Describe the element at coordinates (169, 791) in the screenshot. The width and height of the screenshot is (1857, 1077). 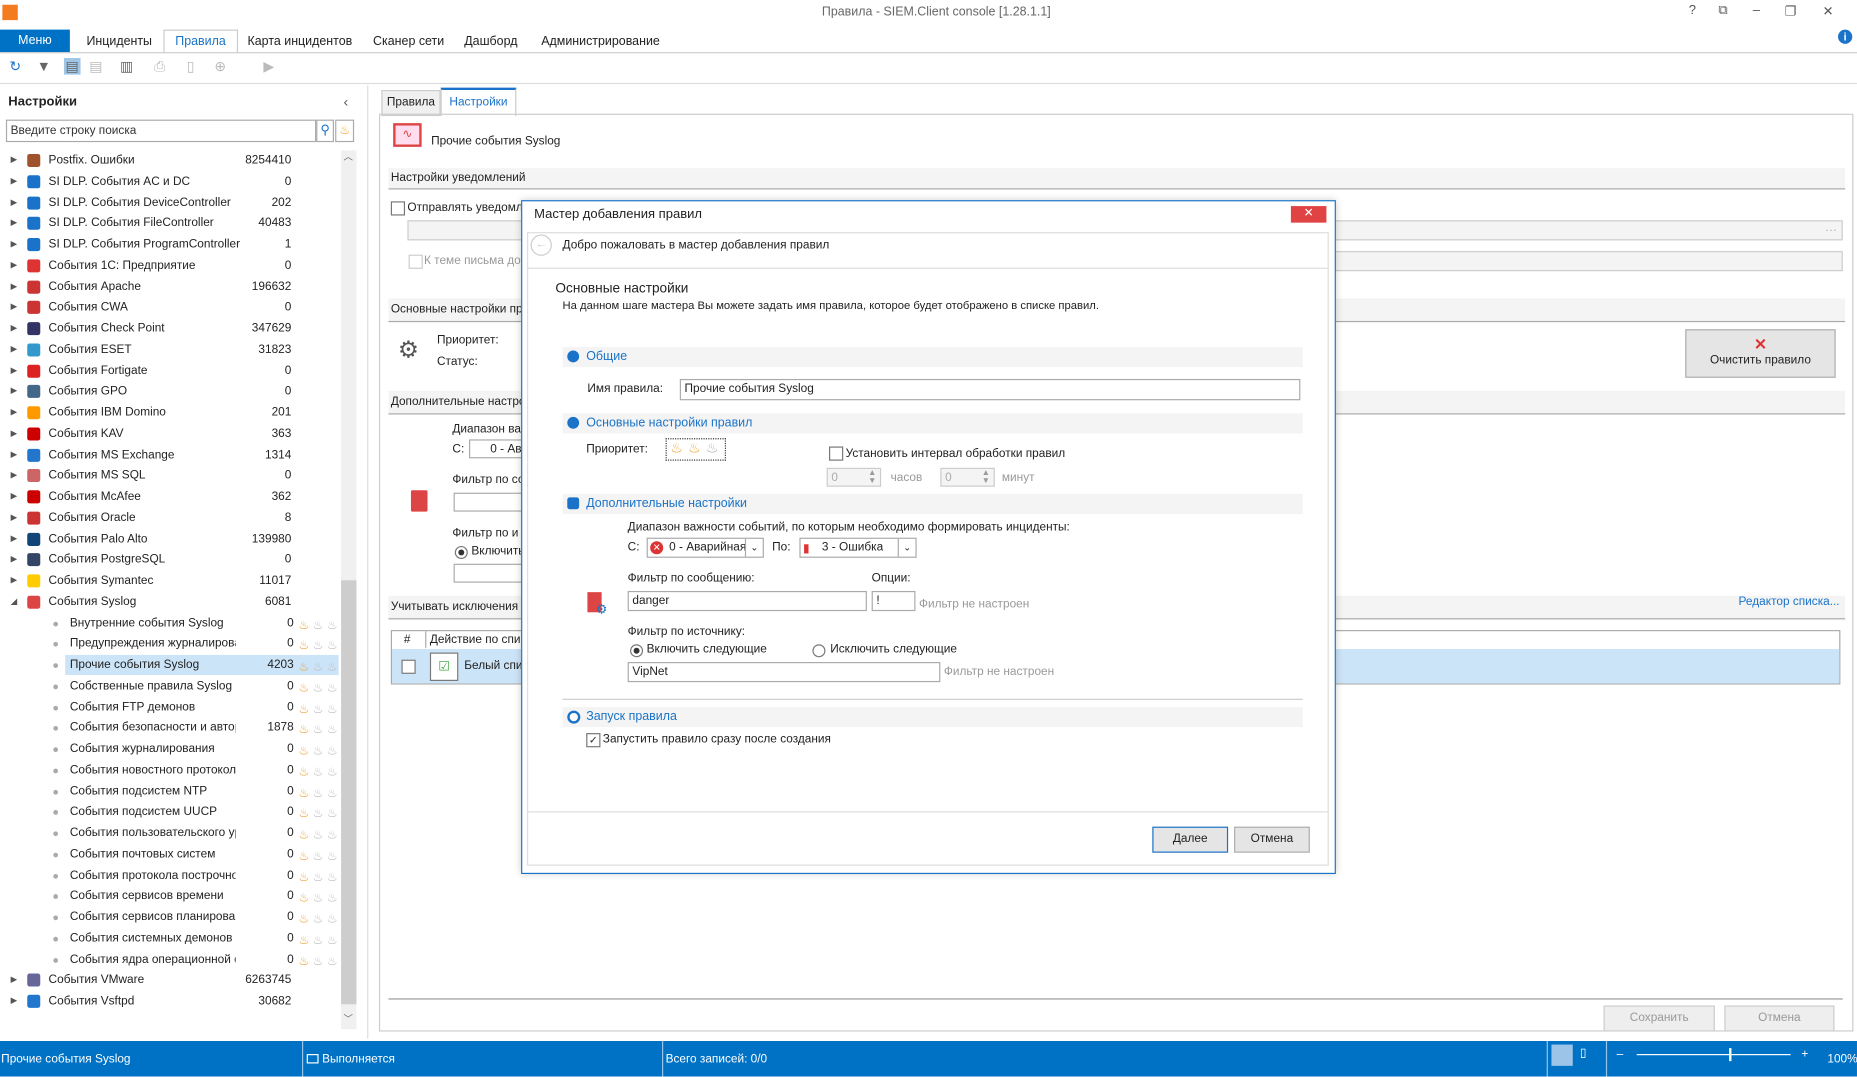
I see `tree-child-item: События подсистем NTP 0 ♨ ♨ ♨` at that location.